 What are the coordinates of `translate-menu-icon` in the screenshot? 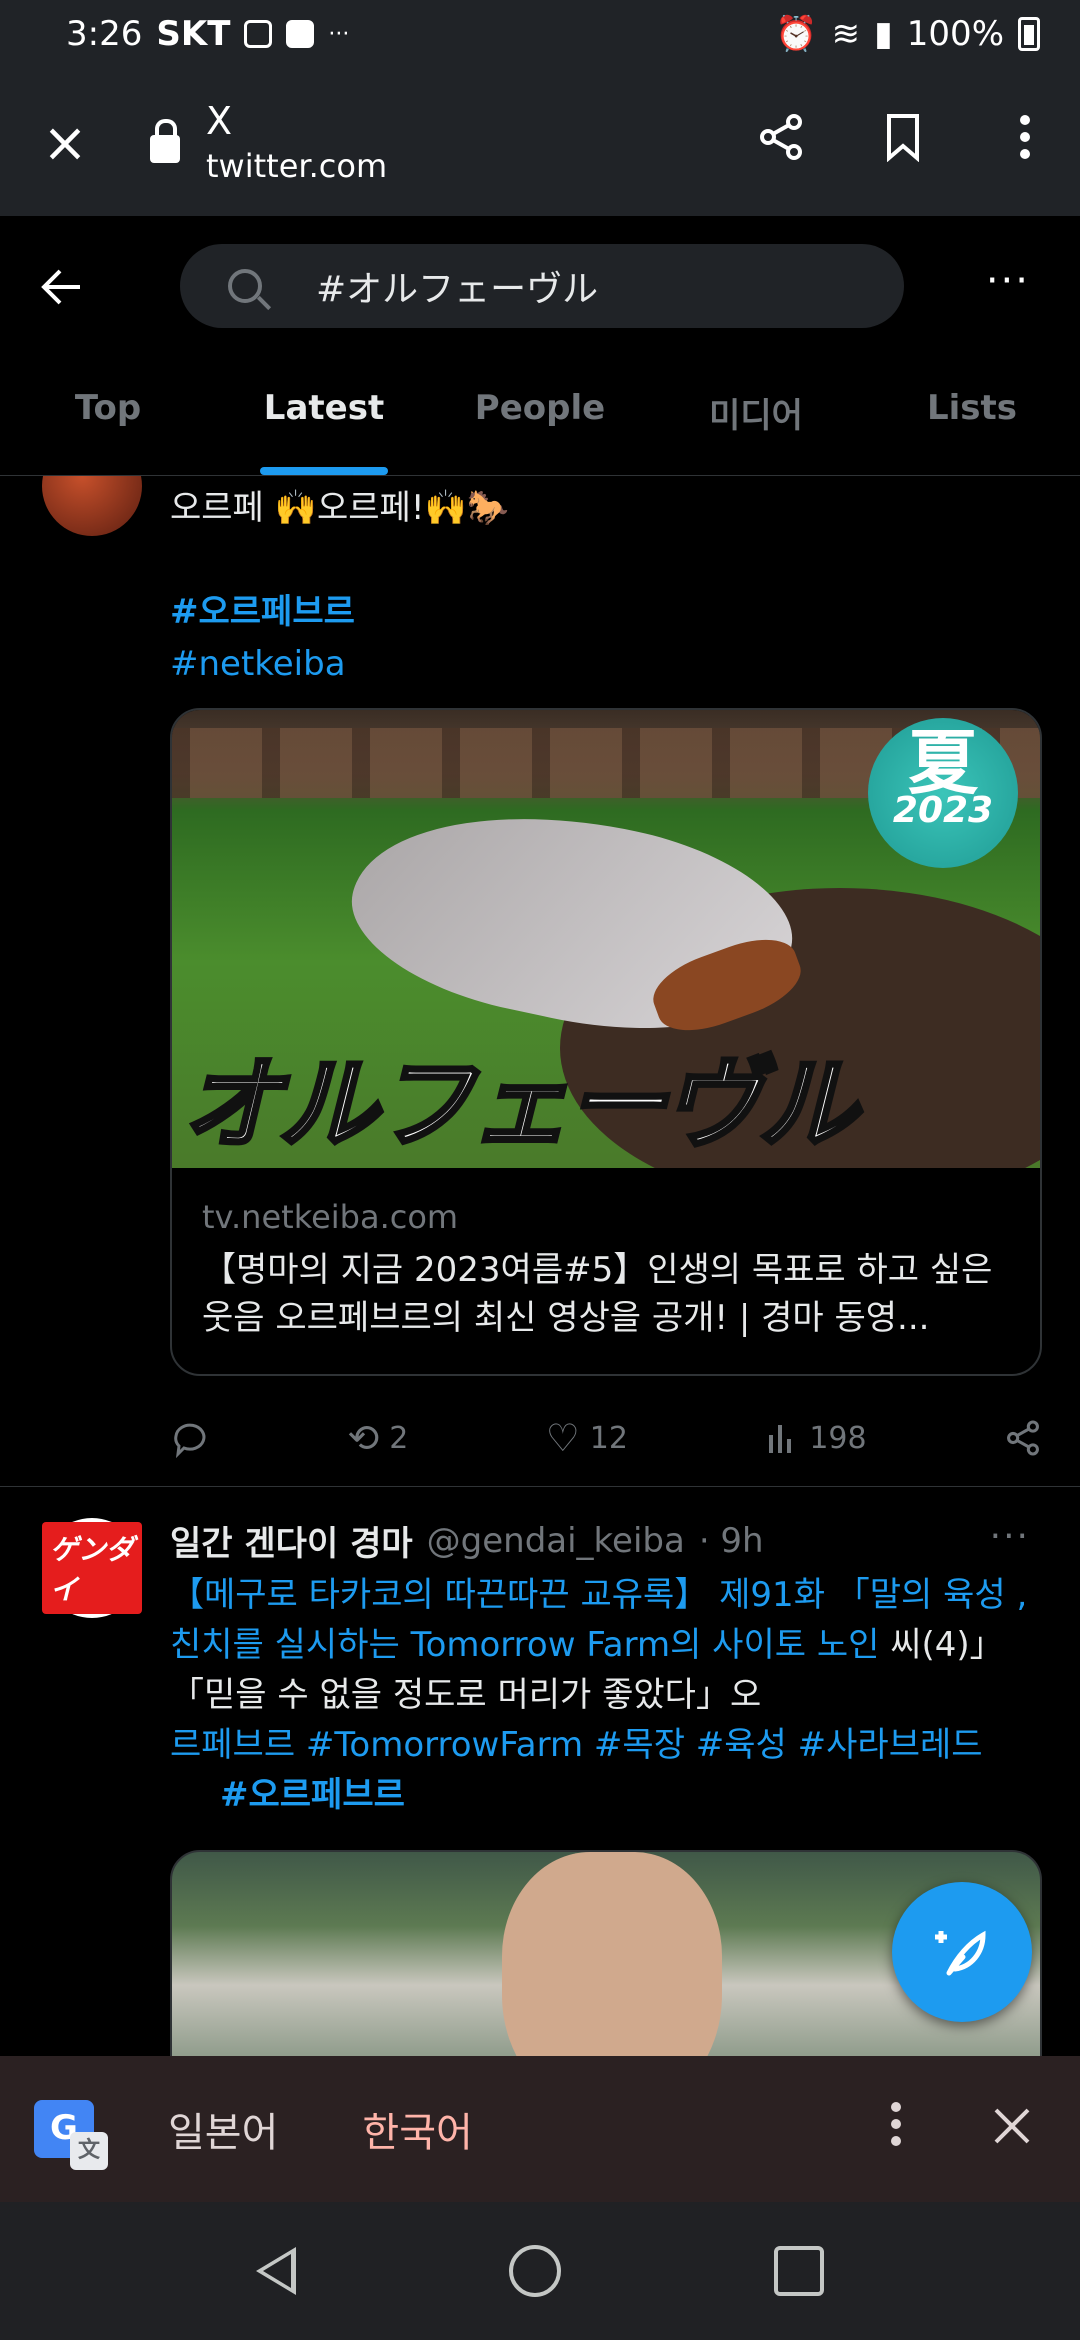 It's located at (896, 2129).